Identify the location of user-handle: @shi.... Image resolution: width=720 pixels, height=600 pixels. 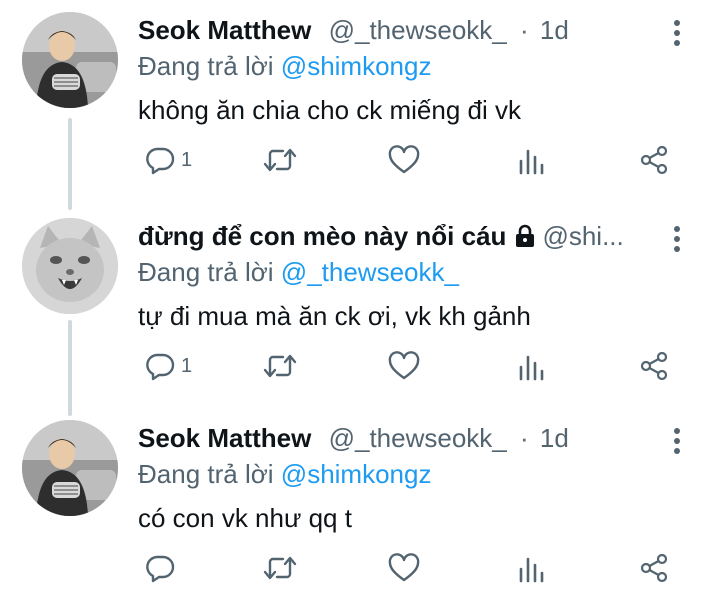
(582, 236).